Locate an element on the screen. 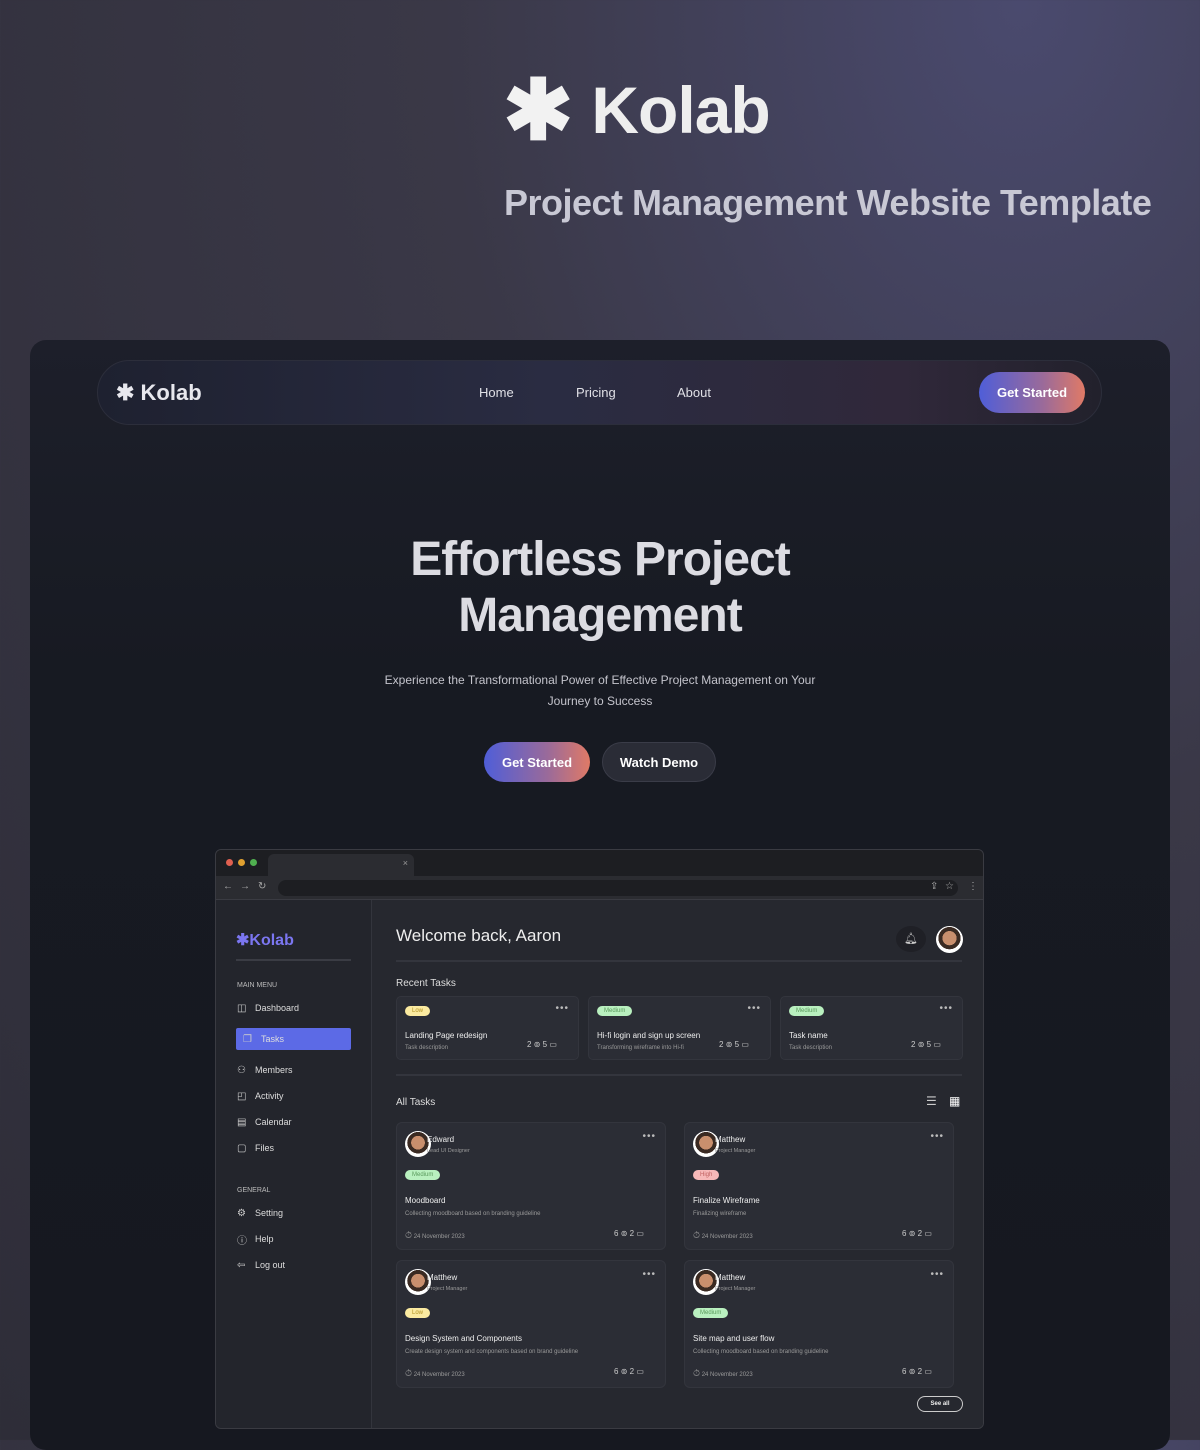  activity-icon: ◰ is located at coordinates (242, 1096).